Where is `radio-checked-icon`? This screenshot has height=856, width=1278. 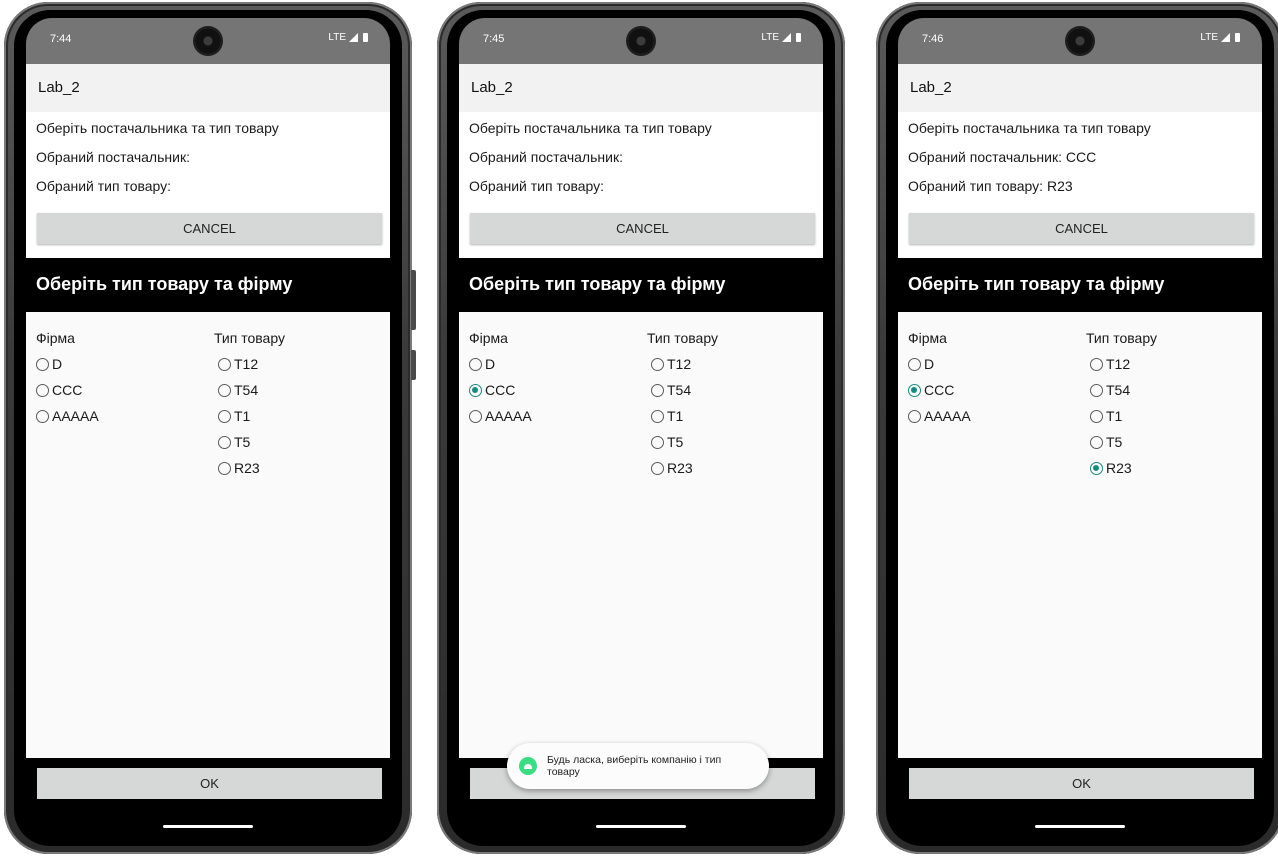
radio-checked-icon is located at coordinates (475, 390).